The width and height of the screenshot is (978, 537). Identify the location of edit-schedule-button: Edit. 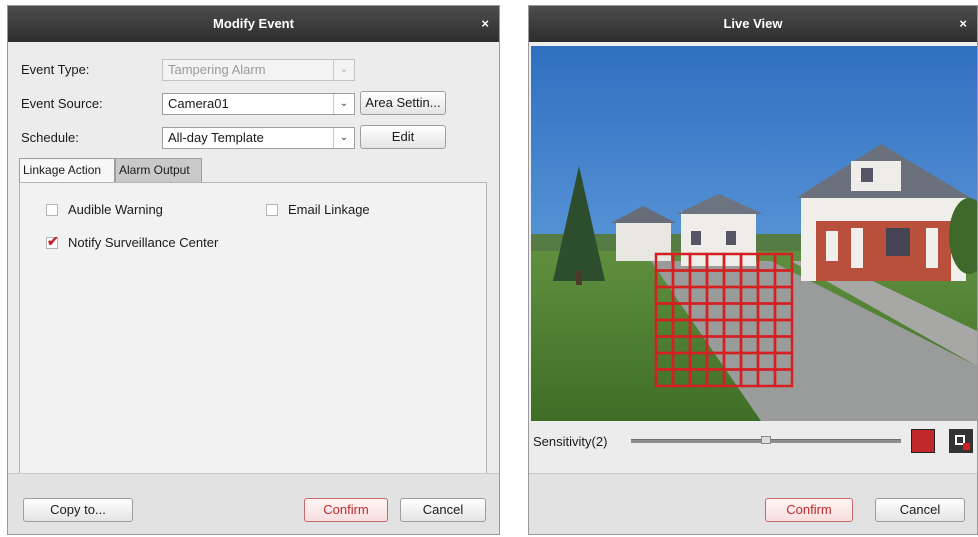
(403, 137).